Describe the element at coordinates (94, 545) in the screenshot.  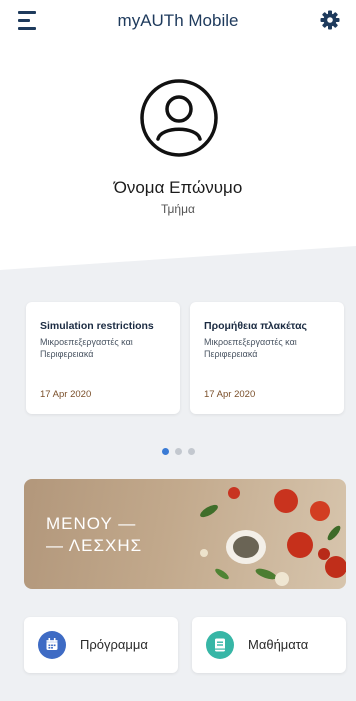
I see `banner-line-2: — ΛΕΣΧΗΣ` at that location.